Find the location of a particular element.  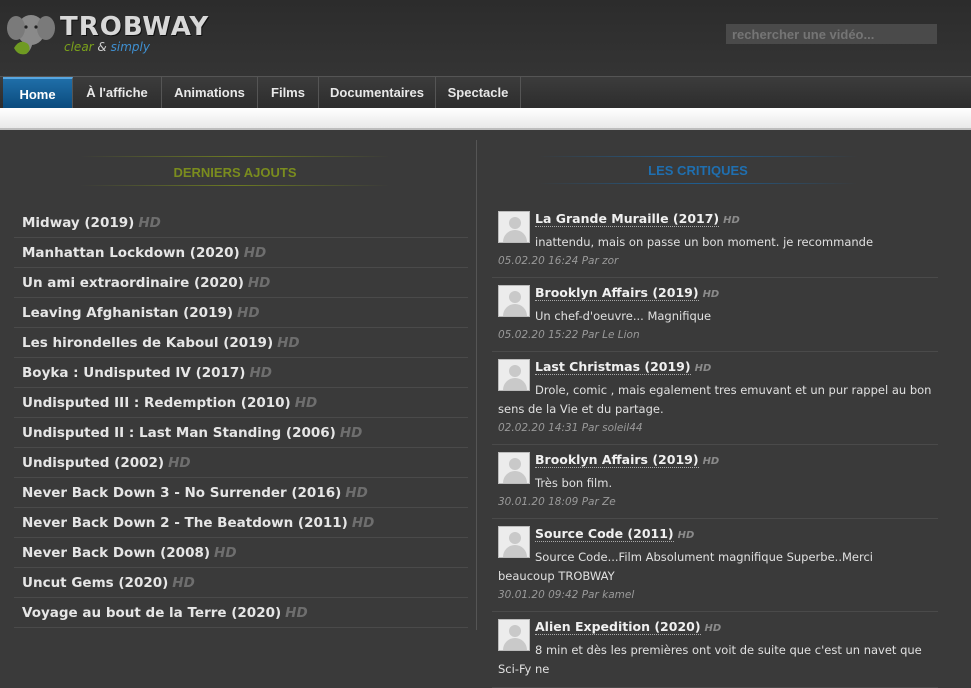

movie-title-link: Un ami extraordinaire (2020) is located at coordinates (133, 283).